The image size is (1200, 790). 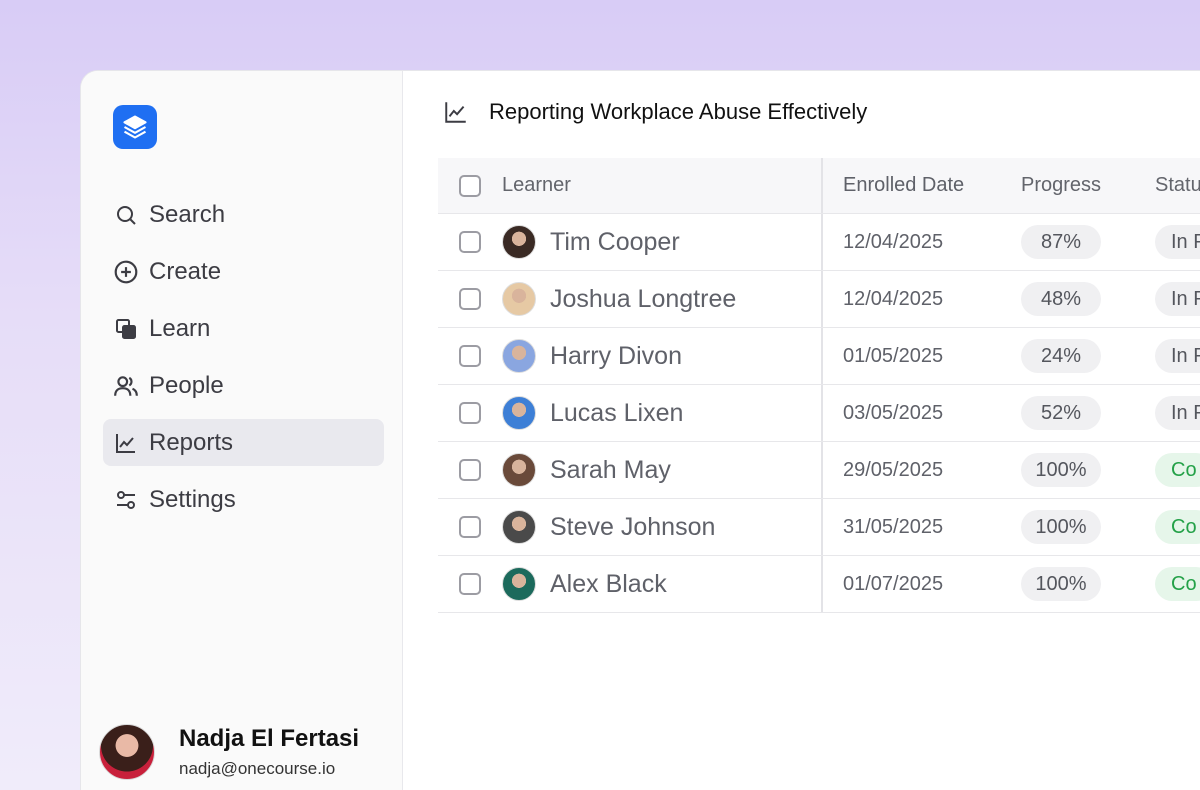 What do you see at coordinates (903, 185) in the screenshot?
I see `column-header-enrolled-date: Enrolled Date` at bounding box center [903, 185].